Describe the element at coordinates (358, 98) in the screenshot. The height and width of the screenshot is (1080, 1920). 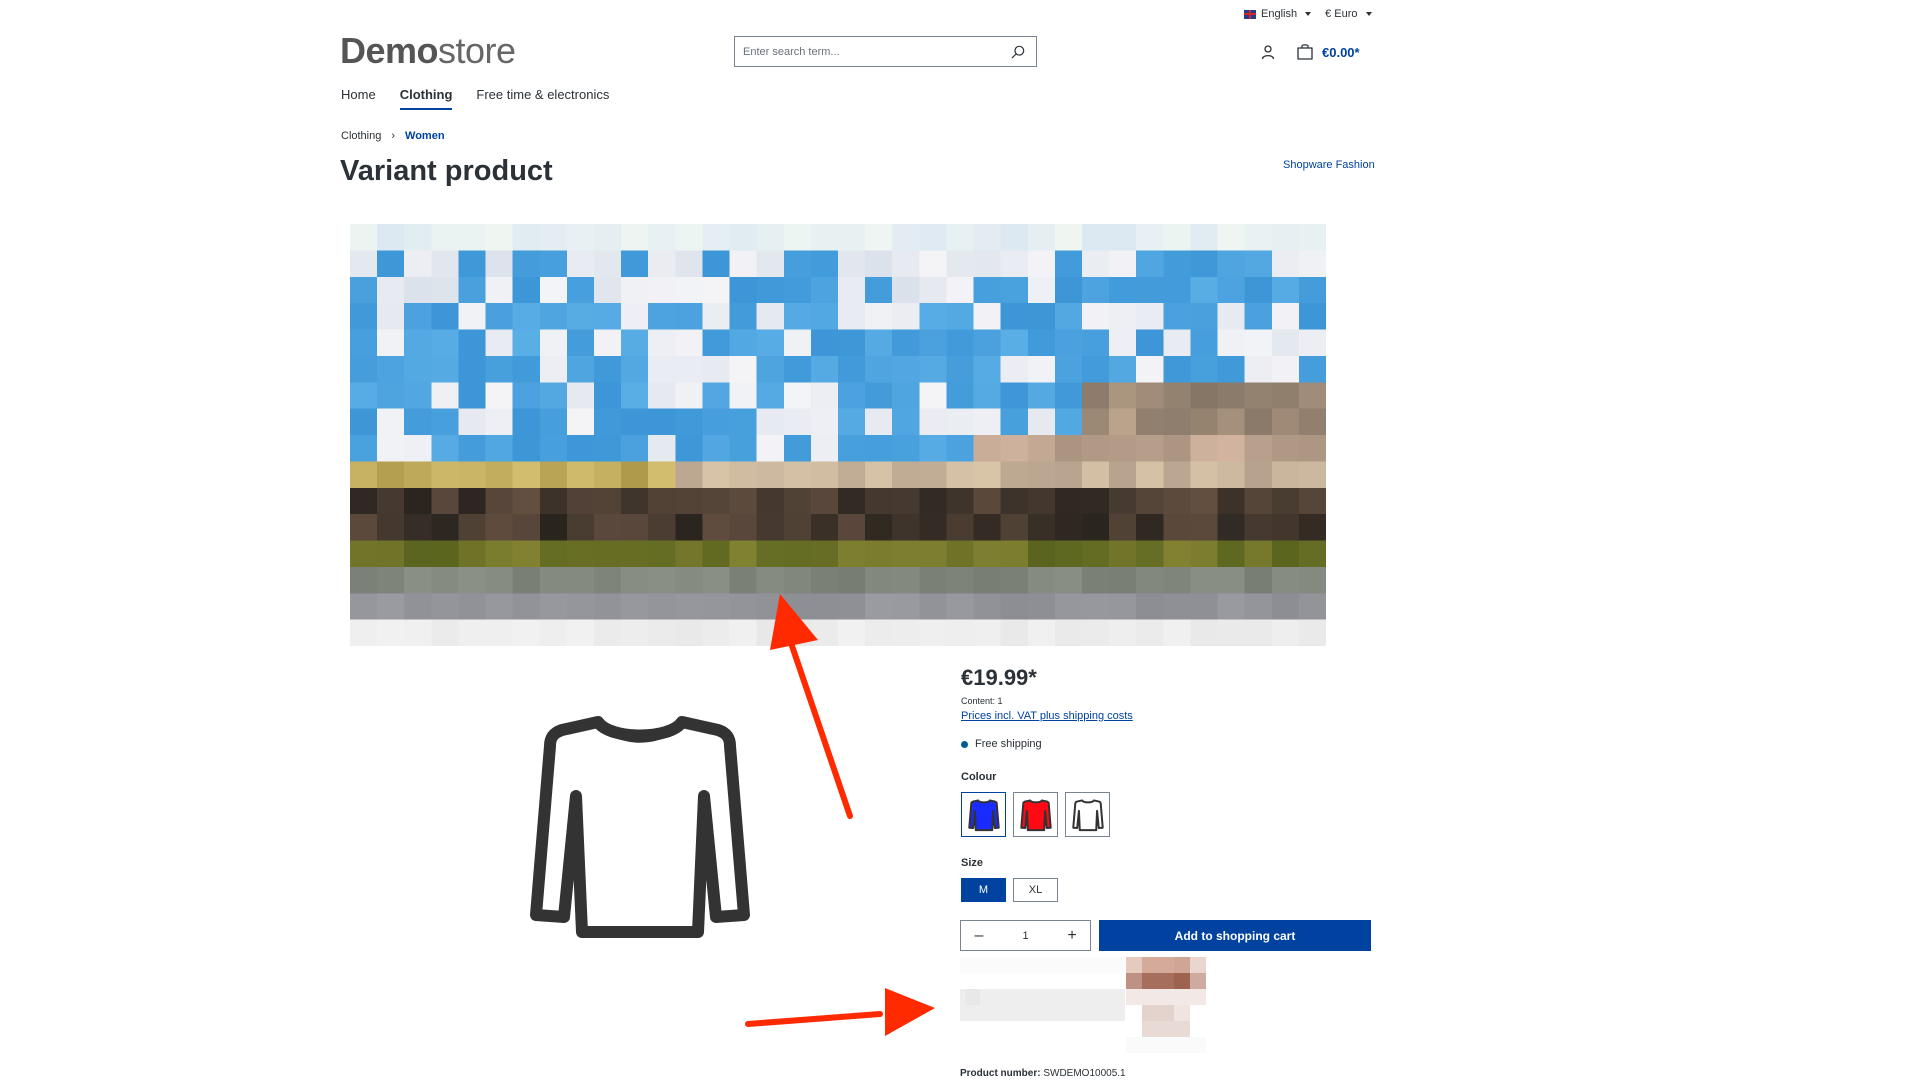
I see `nav-item-home: Home` at that location.